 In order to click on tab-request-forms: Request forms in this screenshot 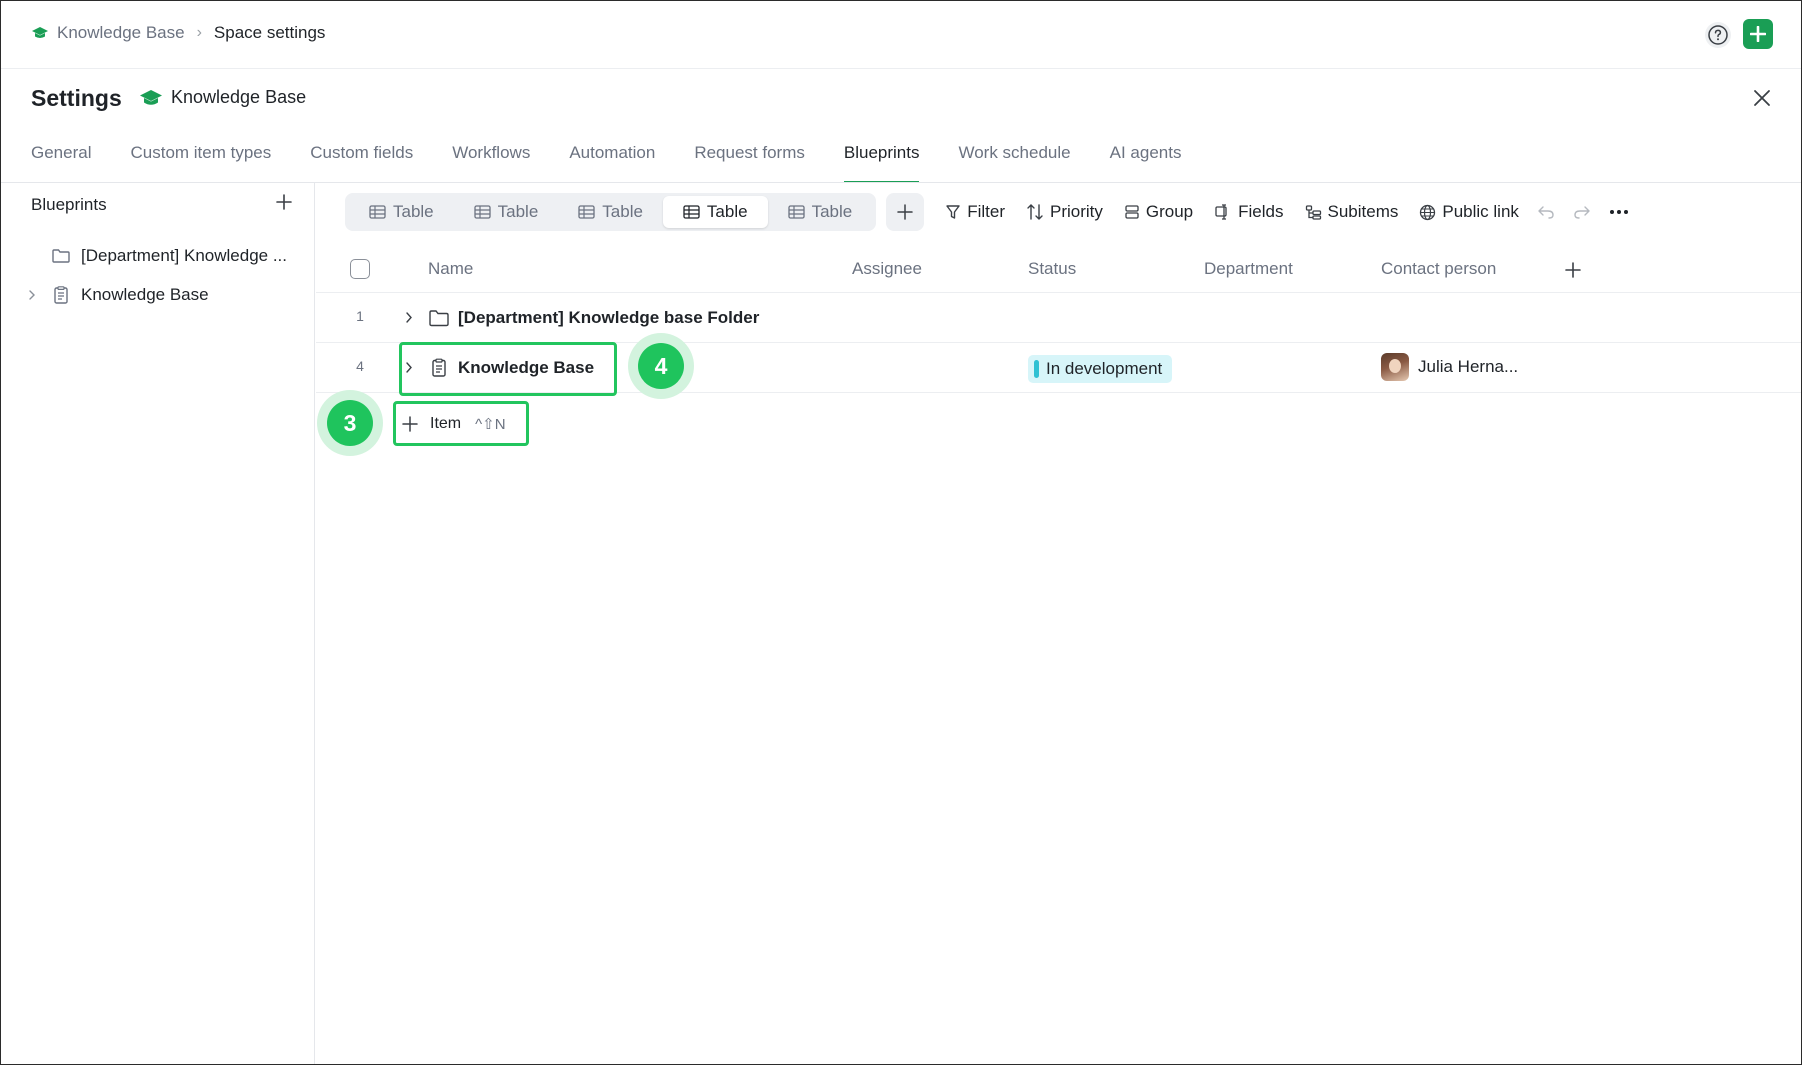, I will do `click(749, 162)`.